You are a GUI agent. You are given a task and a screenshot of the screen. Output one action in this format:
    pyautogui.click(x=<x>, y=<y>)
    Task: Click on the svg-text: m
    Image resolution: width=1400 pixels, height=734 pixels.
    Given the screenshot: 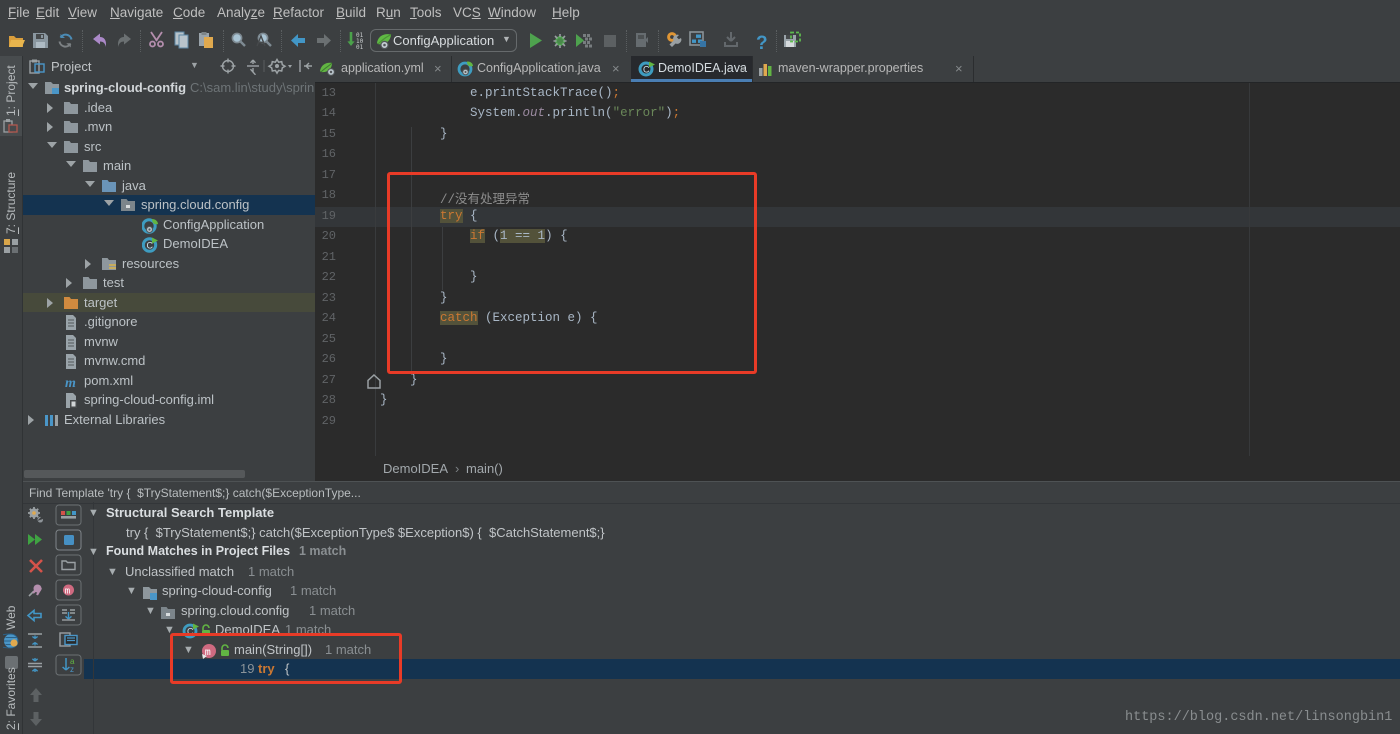 What is the action you would take?
    pyautogui.click(x=70, y=382)
    